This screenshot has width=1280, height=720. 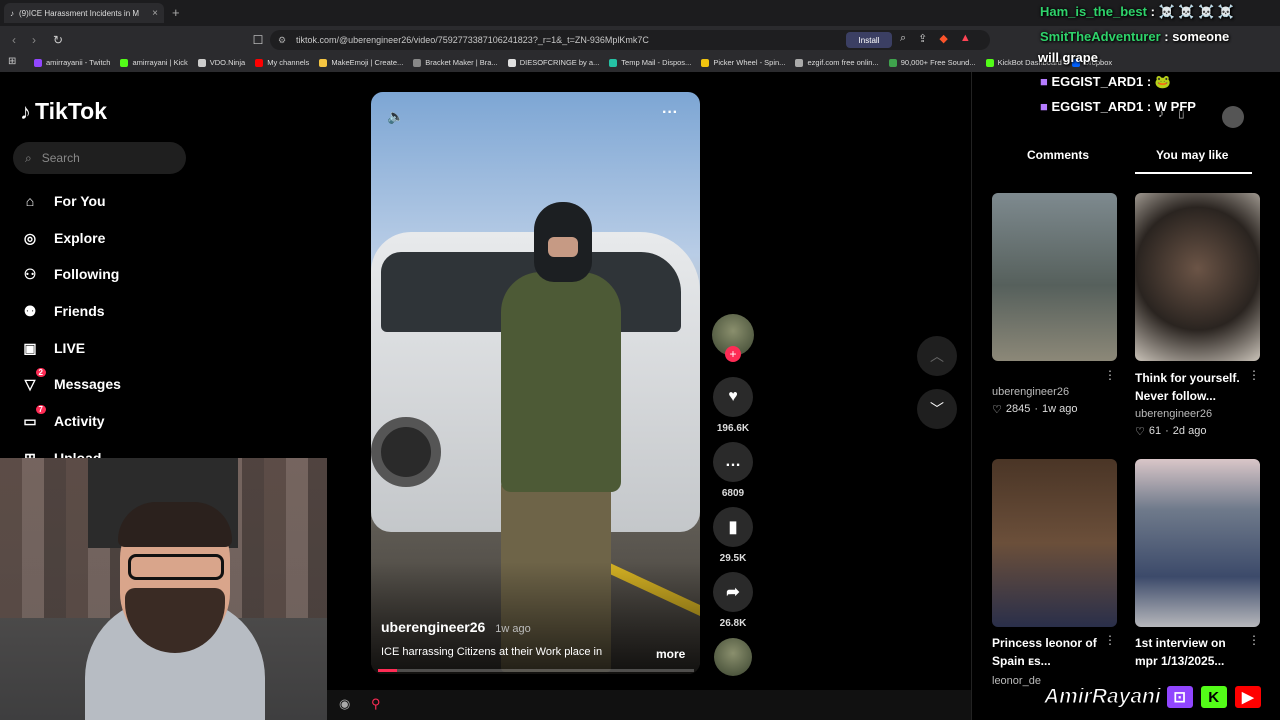 What do you see at coordinates (1233, 117) in the screenshot?
I see `profile-avatar` at bounding box center [1233, 117].